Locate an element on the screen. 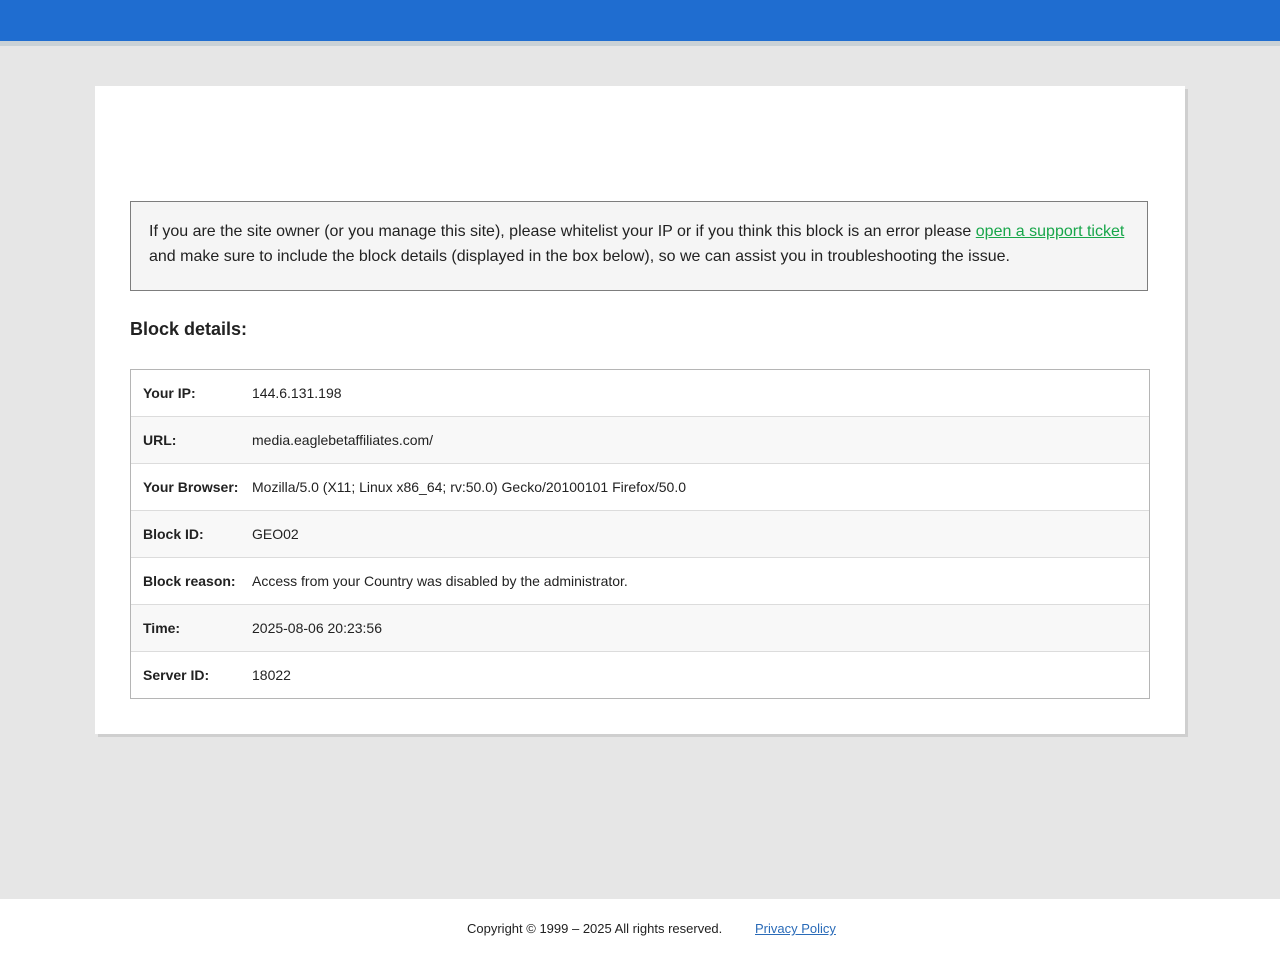  detail-label: Block reason: is located at coordinates (189, 581).